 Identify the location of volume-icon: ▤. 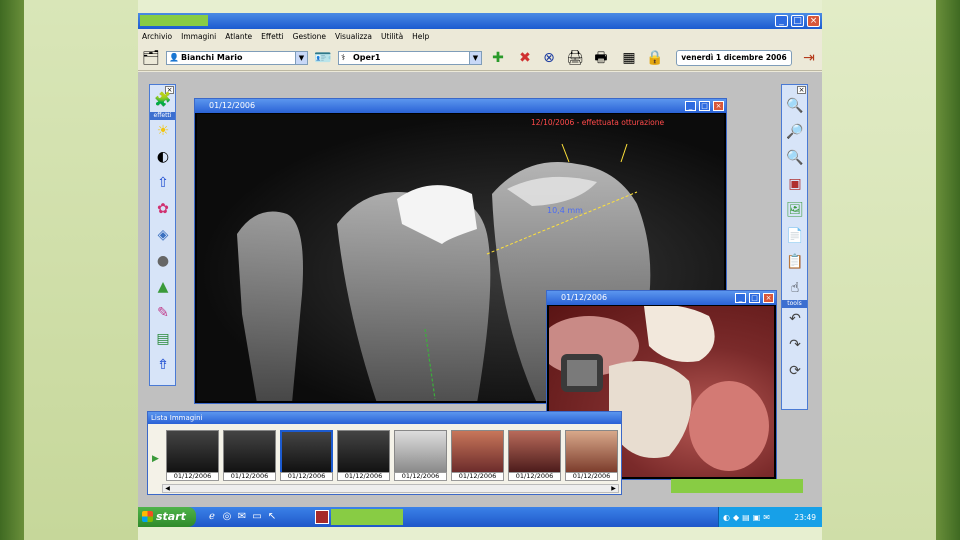
(746, 517).